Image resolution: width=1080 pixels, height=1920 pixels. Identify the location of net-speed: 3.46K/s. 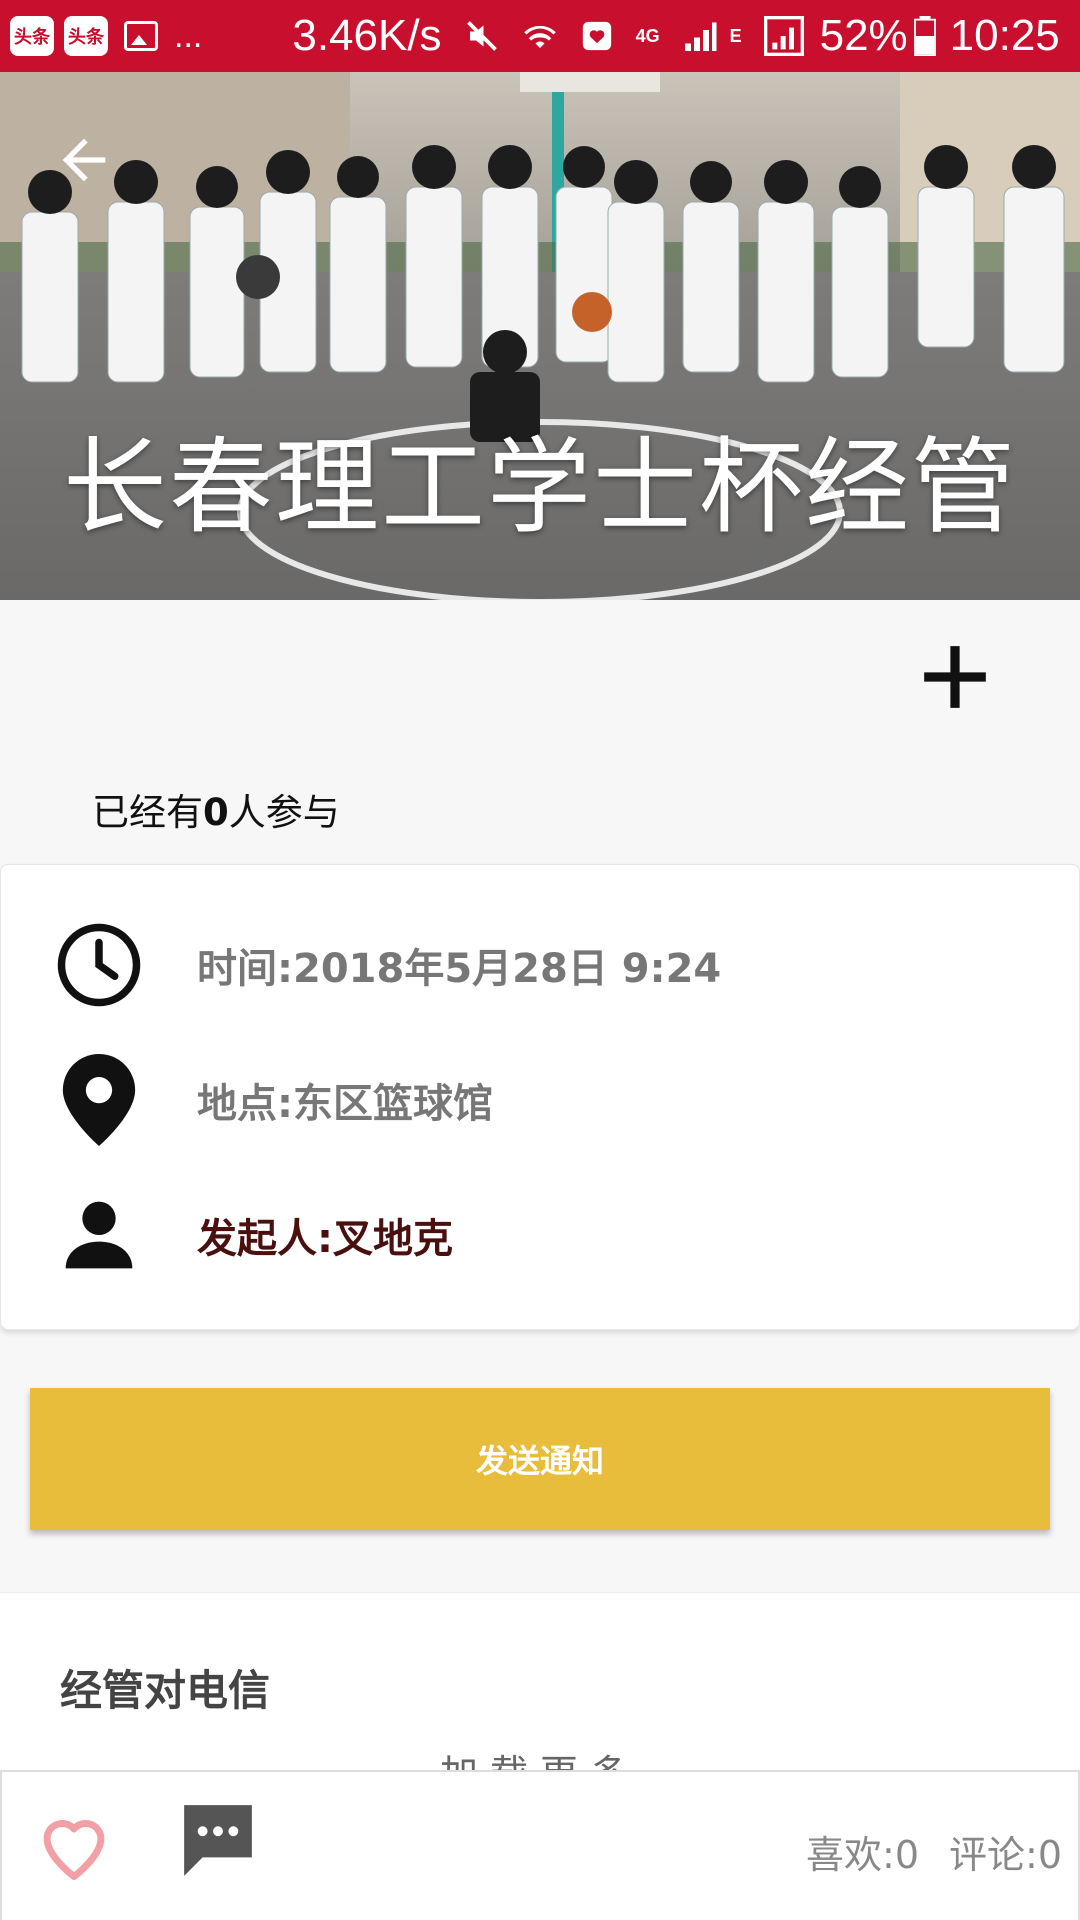
(367, 35).